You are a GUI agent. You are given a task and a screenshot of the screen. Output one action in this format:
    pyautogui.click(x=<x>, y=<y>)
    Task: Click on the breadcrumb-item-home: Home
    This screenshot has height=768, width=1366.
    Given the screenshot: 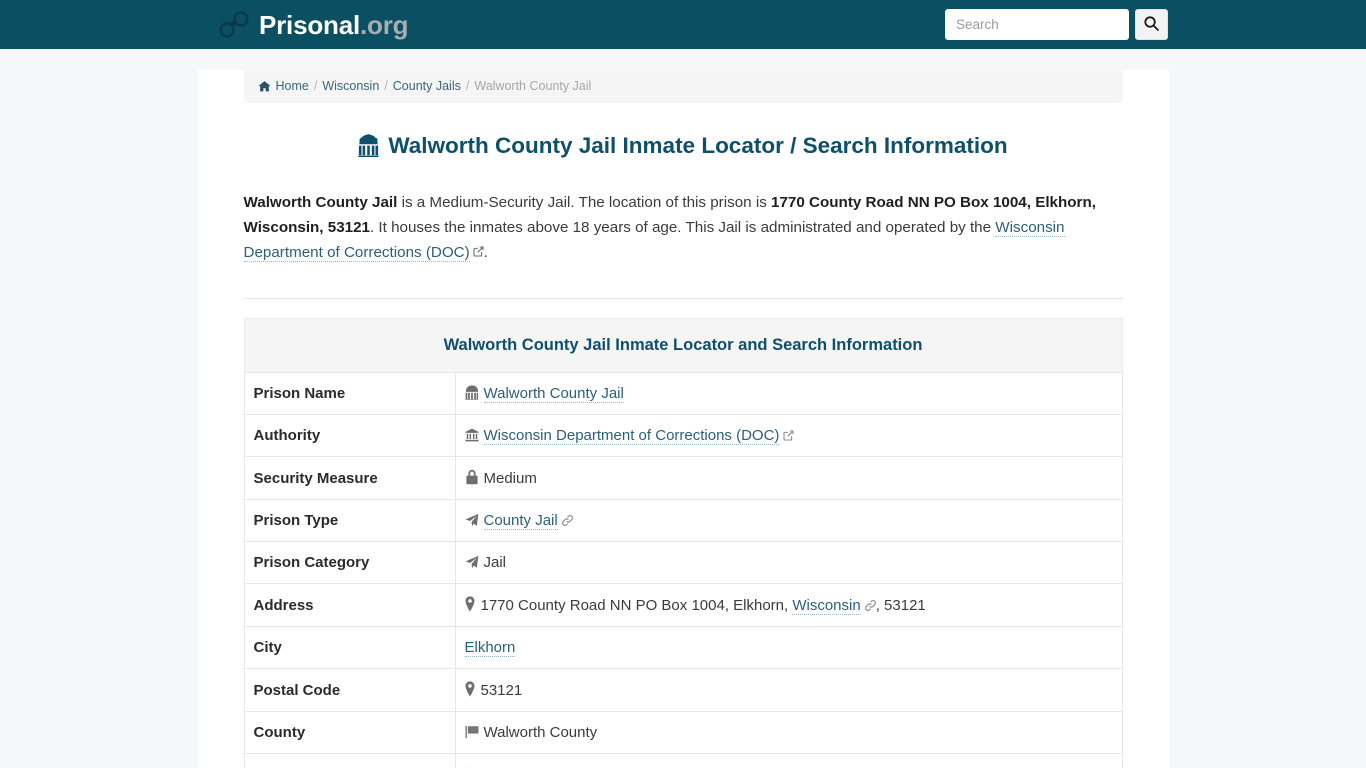 What is the action you would take?
    pyautogui.click(x=292, y=86)
    